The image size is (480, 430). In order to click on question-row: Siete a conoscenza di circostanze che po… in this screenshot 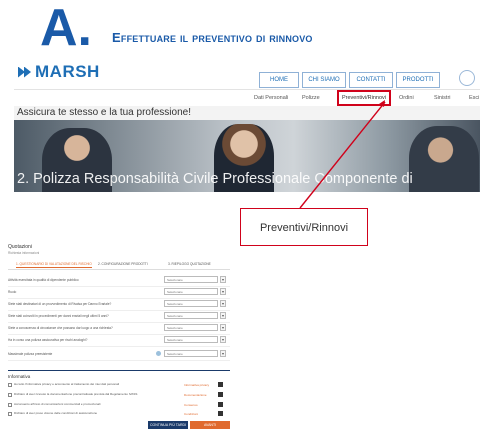, I will do `click(119, 329)`.